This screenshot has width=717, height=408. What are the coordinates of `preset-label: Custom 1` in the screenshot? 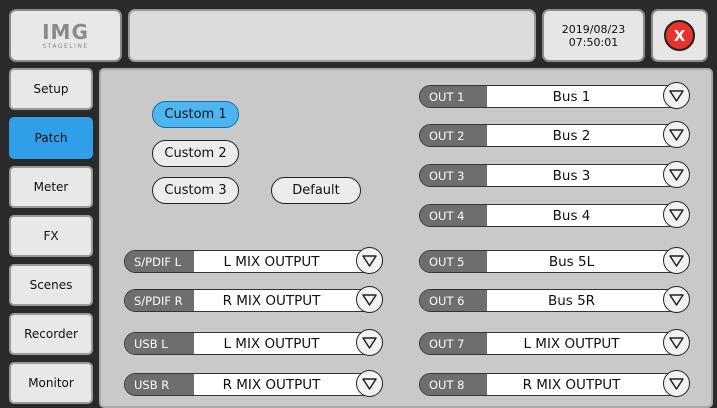 It's located at (195, 114).